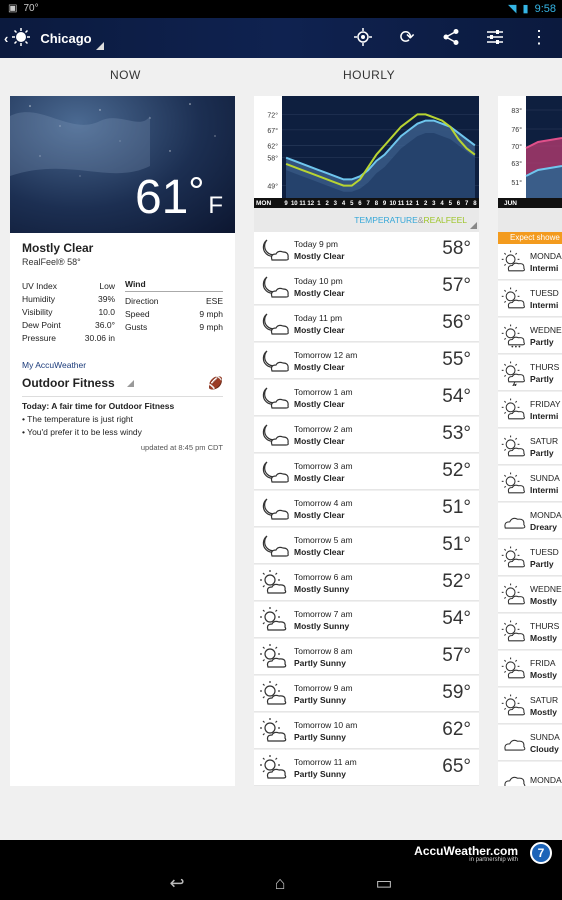  What do you see at coordinates (211, 313) in the screenshot?
I see `wind-value: 9 mph` at bounding box center [211, 313].